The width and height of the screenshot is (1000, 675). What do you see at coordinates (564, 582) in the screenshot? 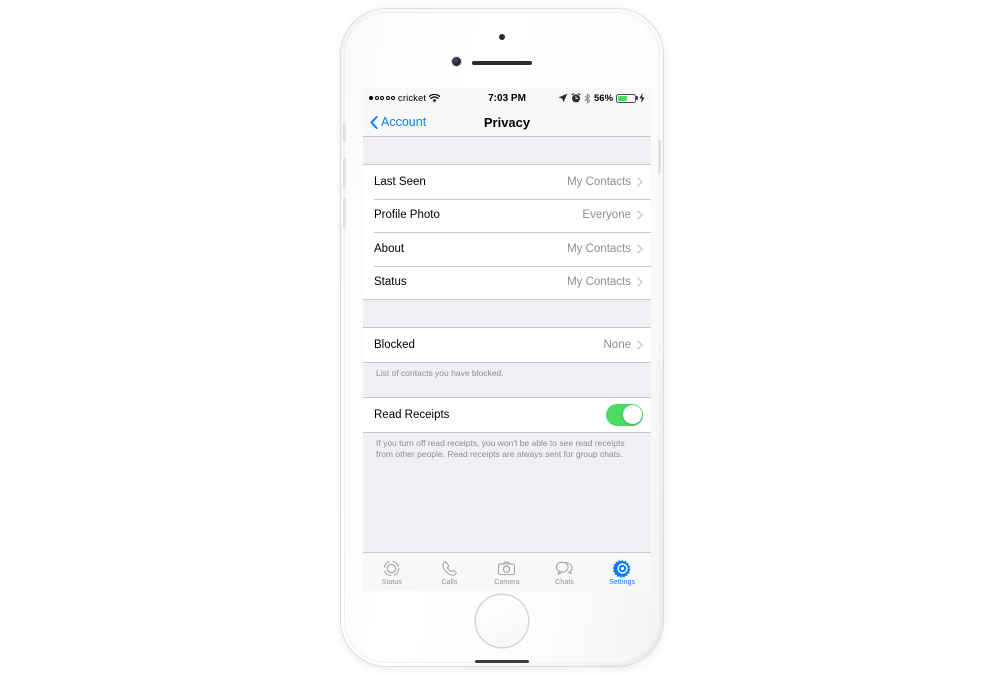
I see `tab-label: Chats` at bounding box center [564, 582].